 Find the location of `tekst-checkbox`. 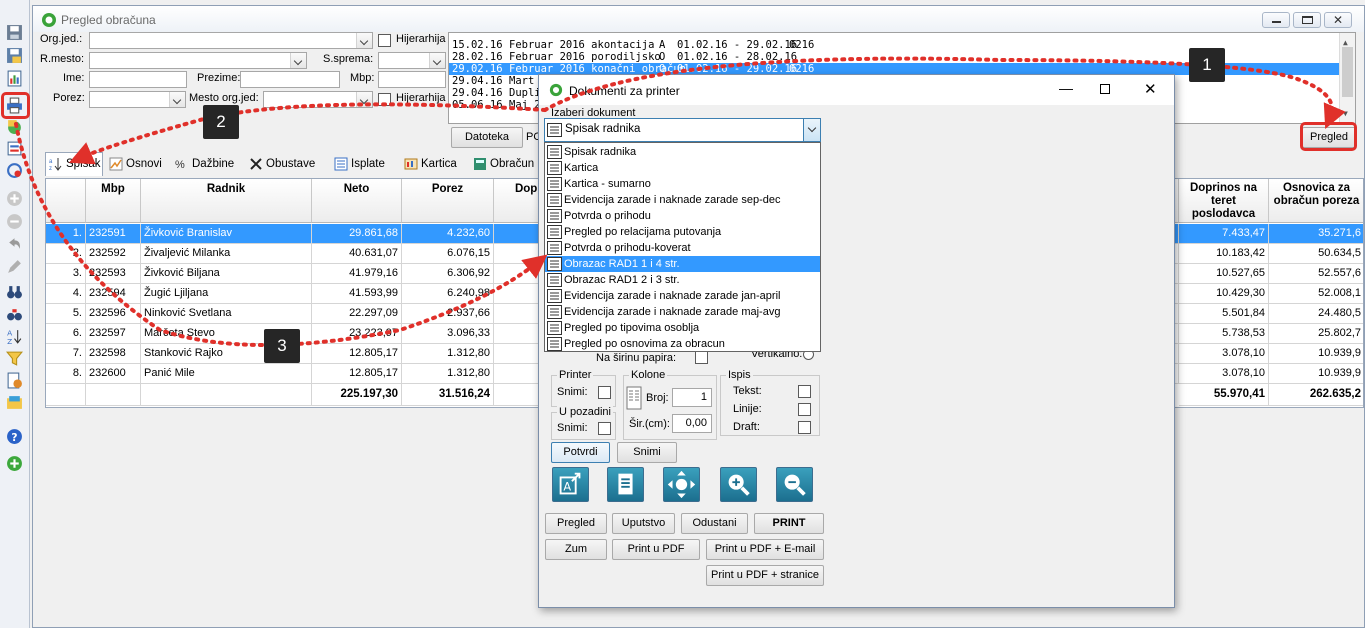

tekst-checkbox is located at coordinates (804, 391).